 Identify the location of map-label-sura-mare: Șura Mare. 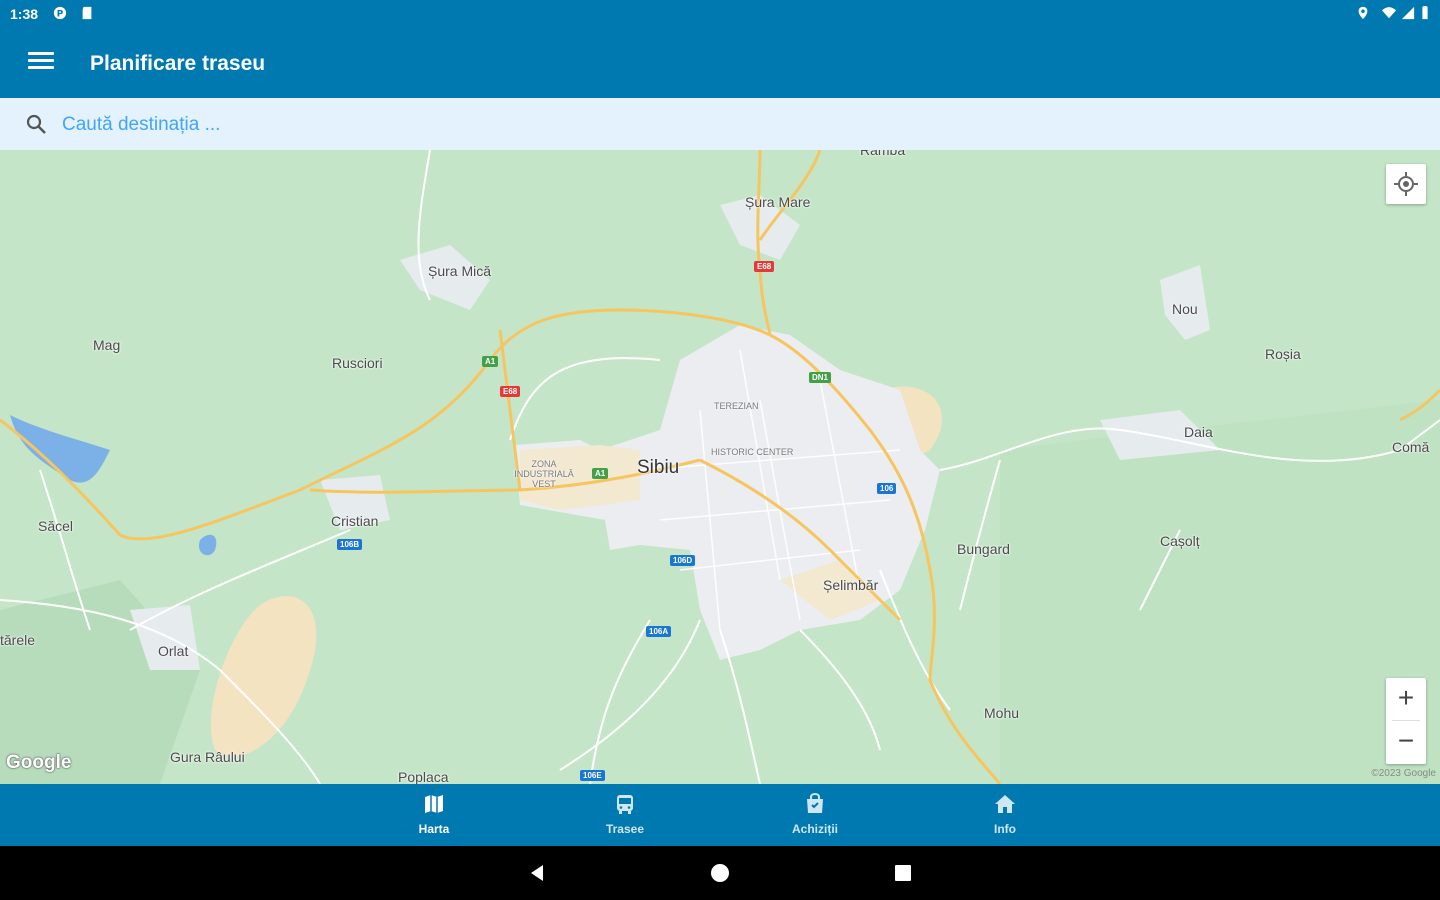
(778, 202).